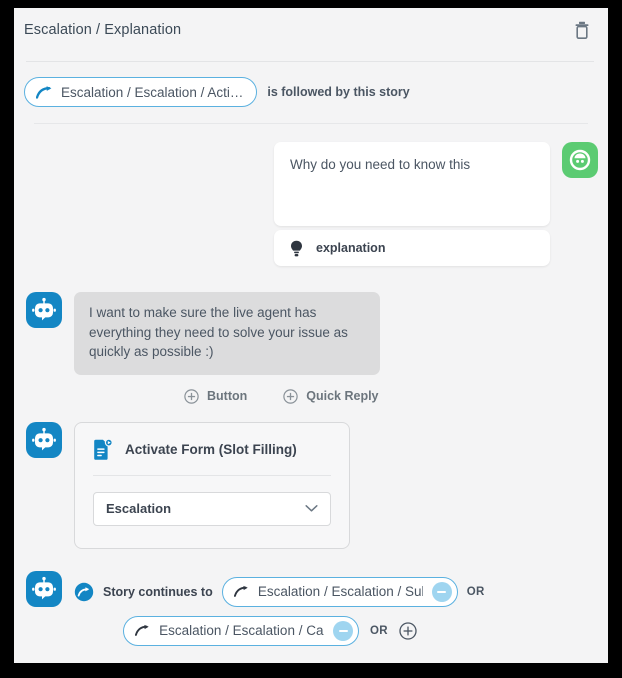  Describe the element at coordinates (103, 30) in the screenshot. I see `page-title: Escalation / Explanation` at that location.